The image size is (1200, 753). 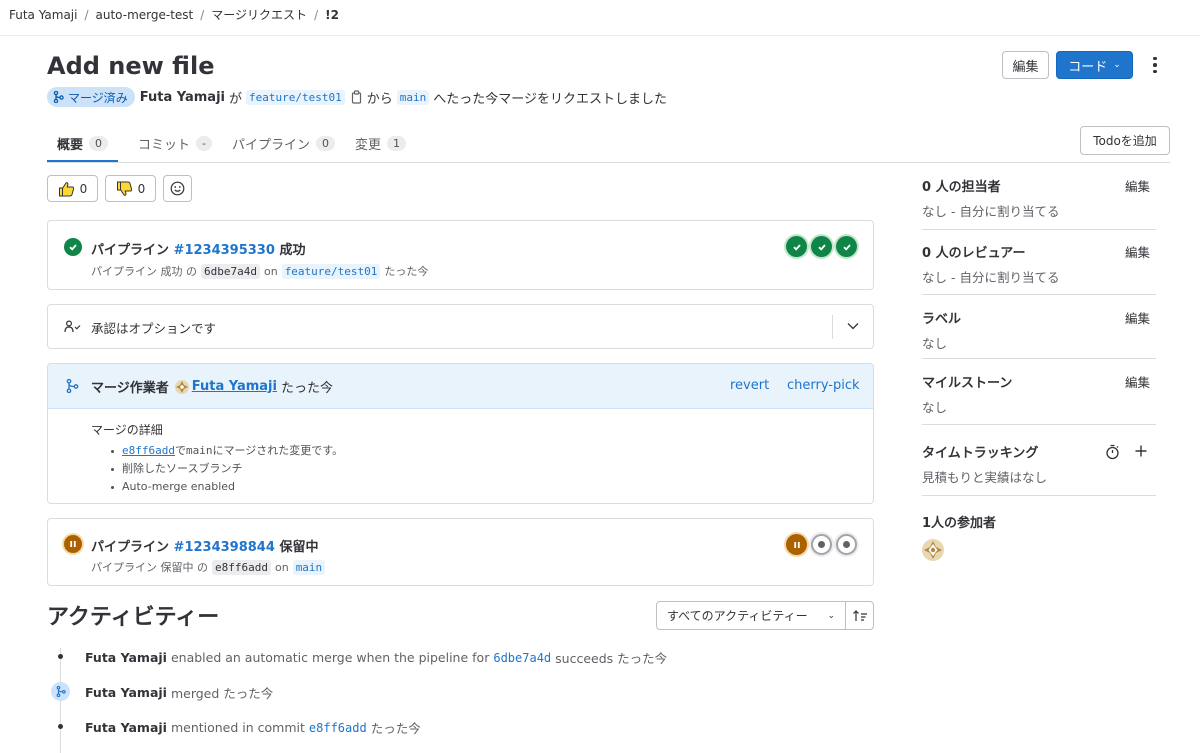 What do you see at coordinates (130, 188) in the screenshot?
I see `thumbs-down-button: 0` at bounding box center [130, 188].